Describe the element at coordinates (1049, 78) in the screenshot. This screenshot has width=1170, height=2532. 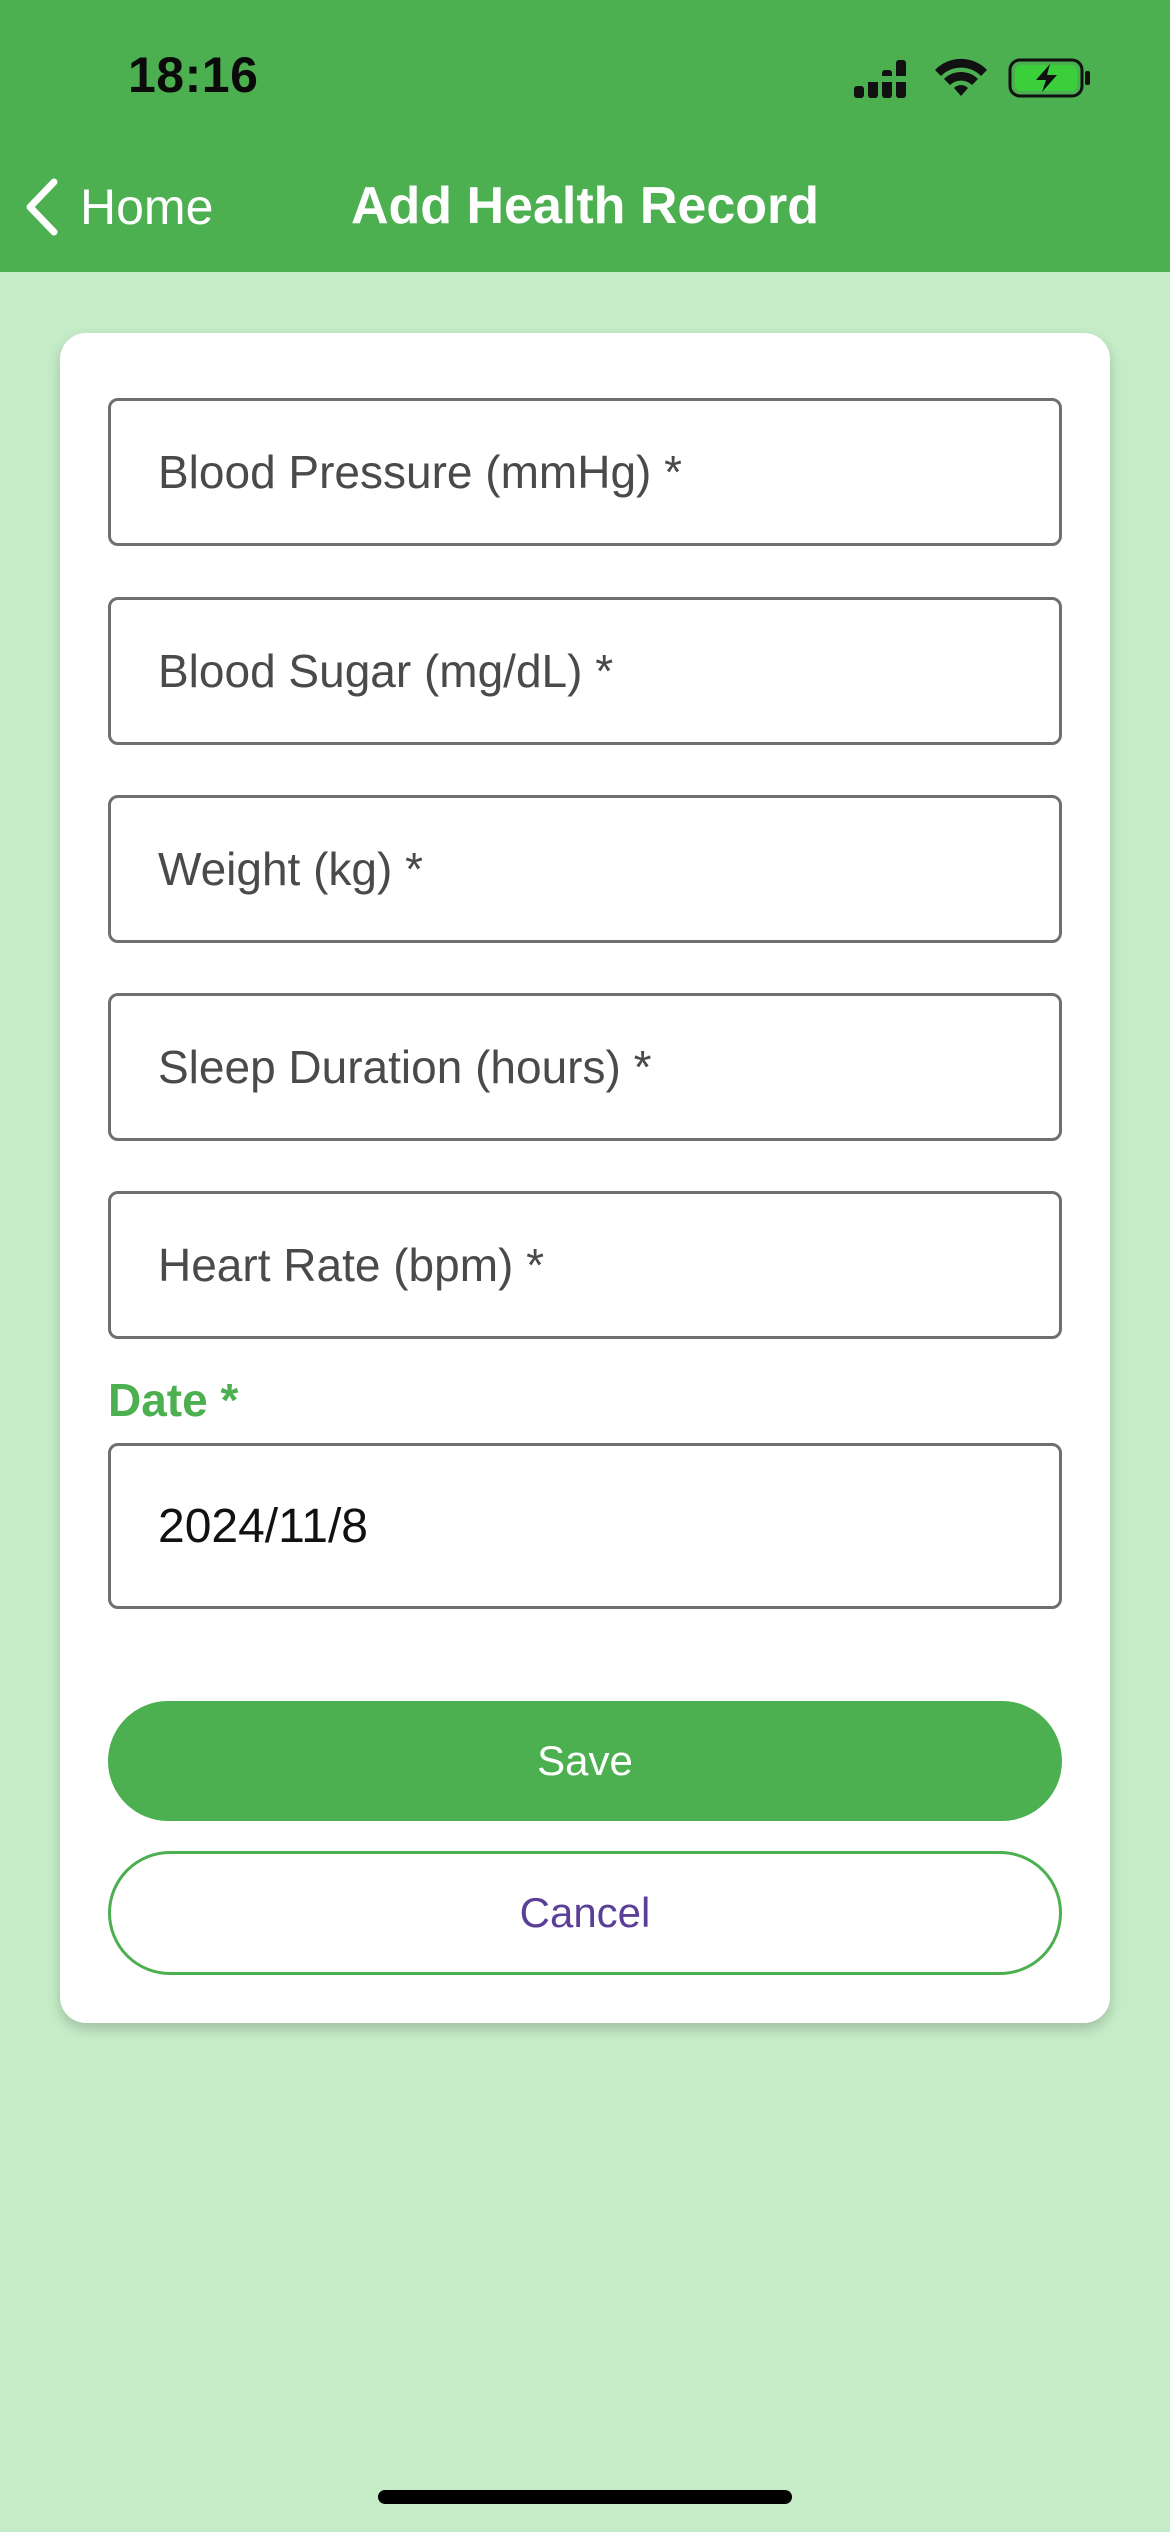
I see `battery-charging-icon` at that location.